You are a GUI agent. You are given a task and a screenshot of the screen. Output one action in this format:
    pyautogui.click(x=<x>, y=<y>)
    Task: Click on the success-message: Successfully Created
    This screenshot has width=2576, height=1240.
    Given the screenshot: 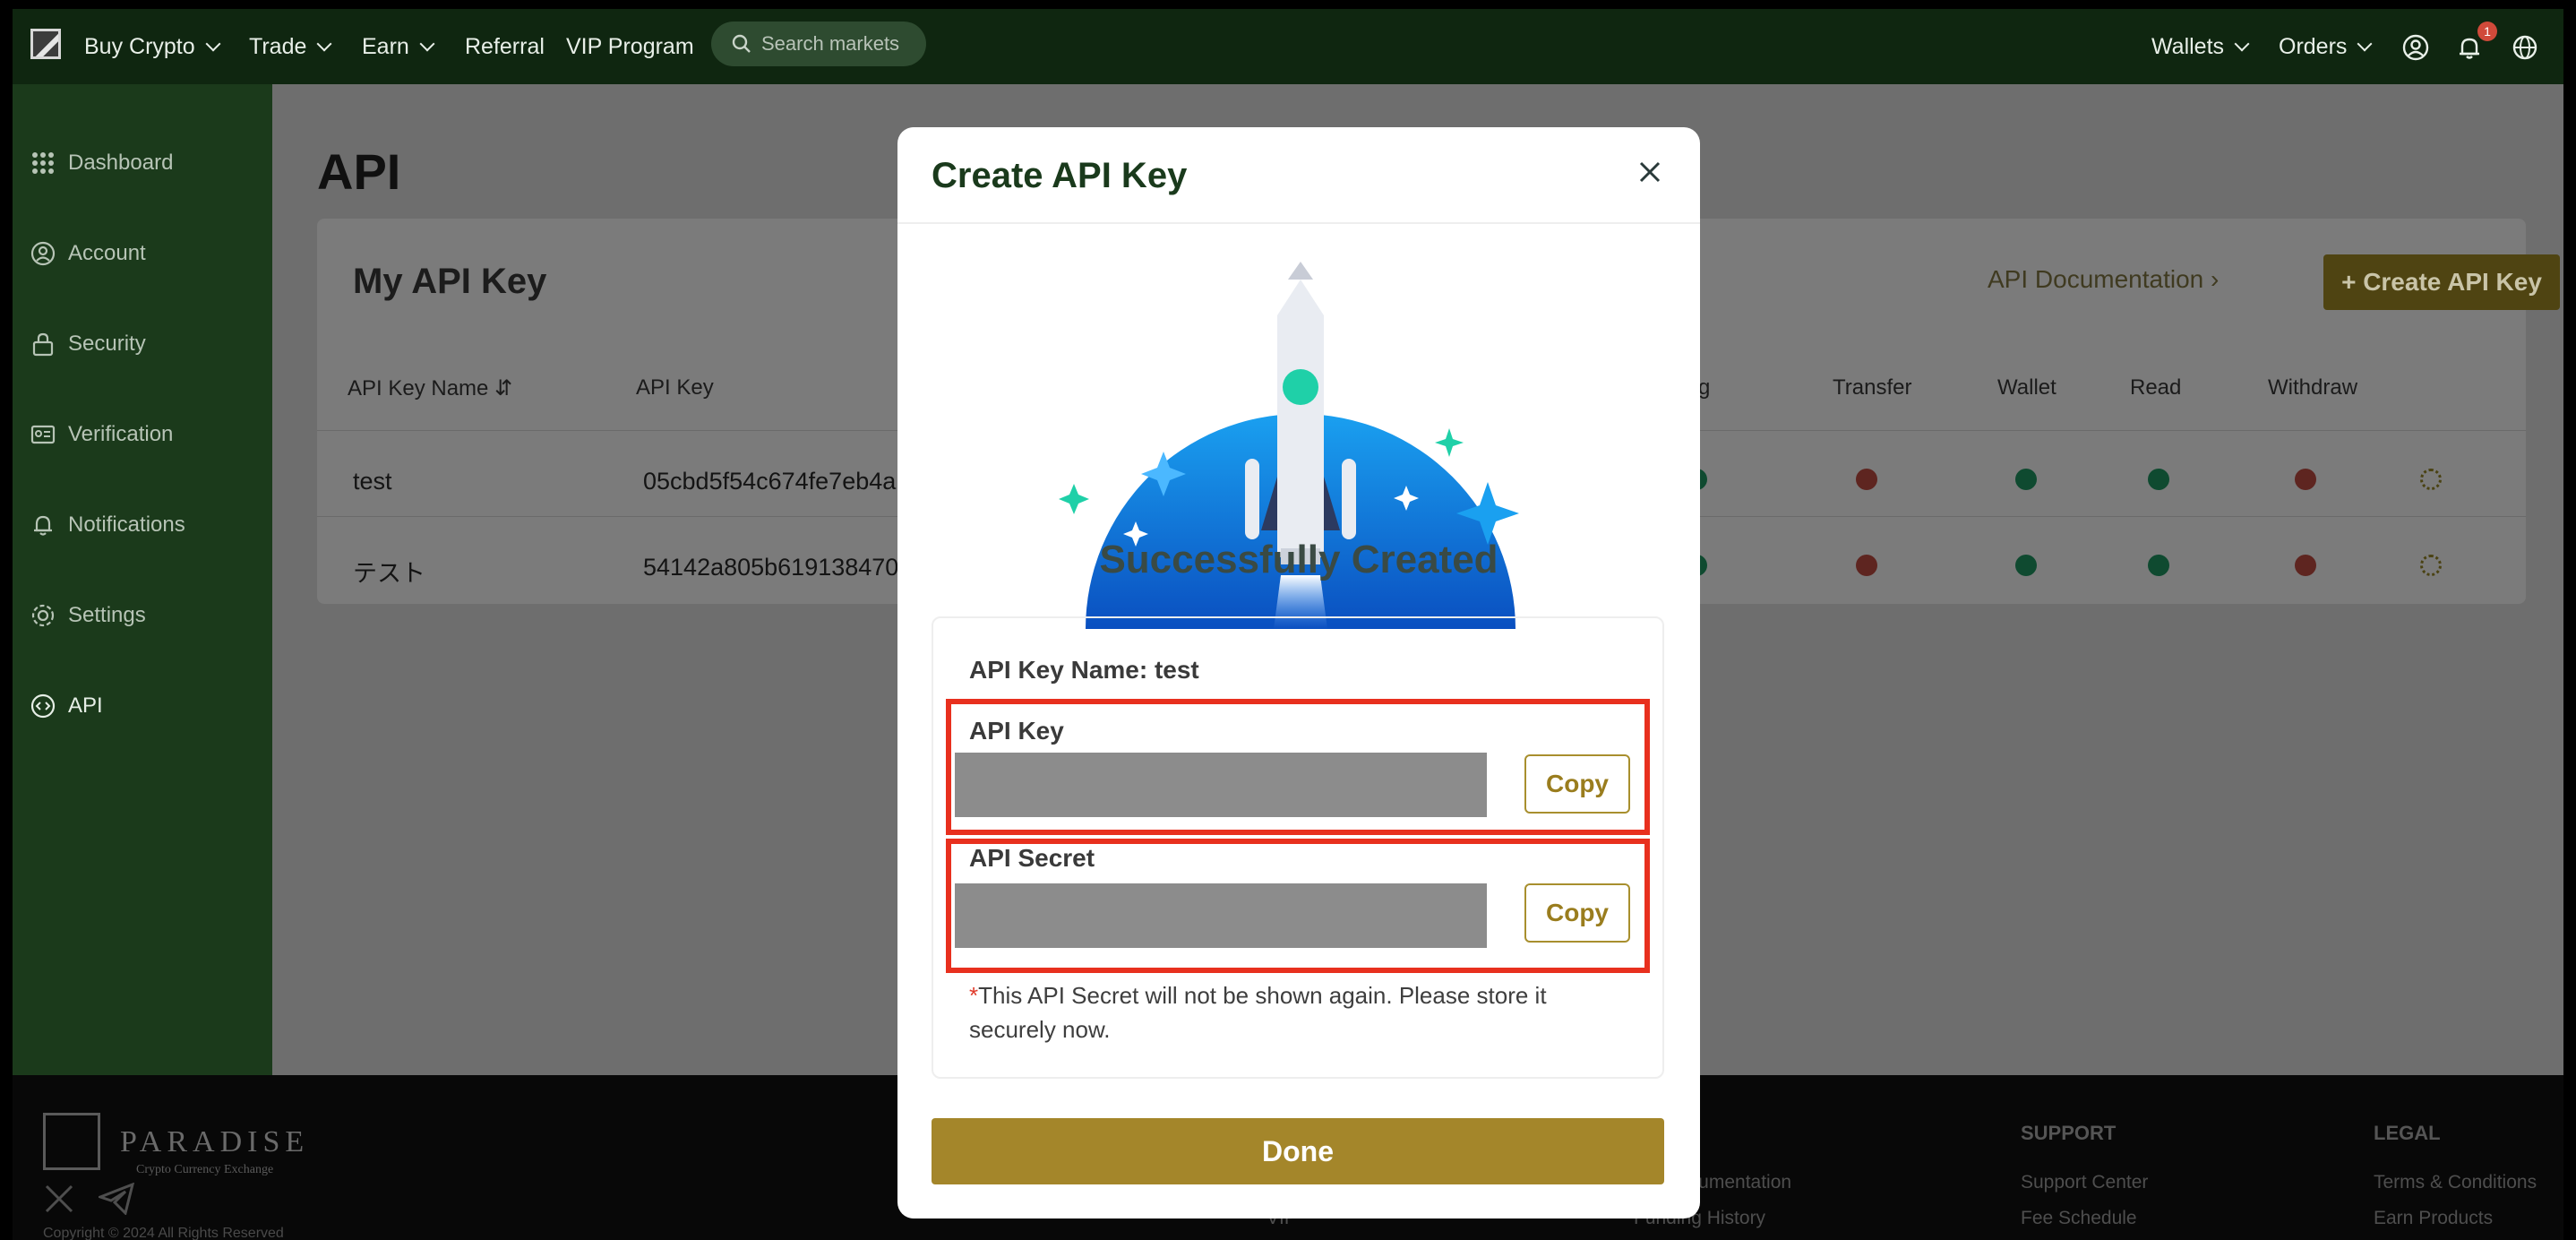 What is the action you would take?
    pyautogui.click(x=1298, y=559)
    